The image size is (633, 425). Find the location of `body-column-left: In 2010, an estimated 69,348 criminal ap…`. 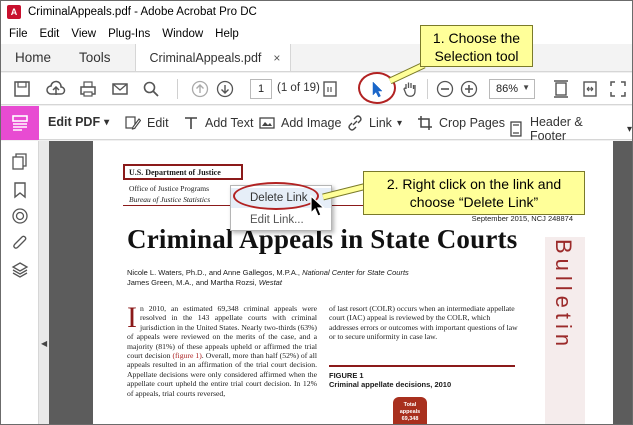

body-column-left: In 2010, an estimated 69,348 criminal ap… is located at coordinates (222, 349).